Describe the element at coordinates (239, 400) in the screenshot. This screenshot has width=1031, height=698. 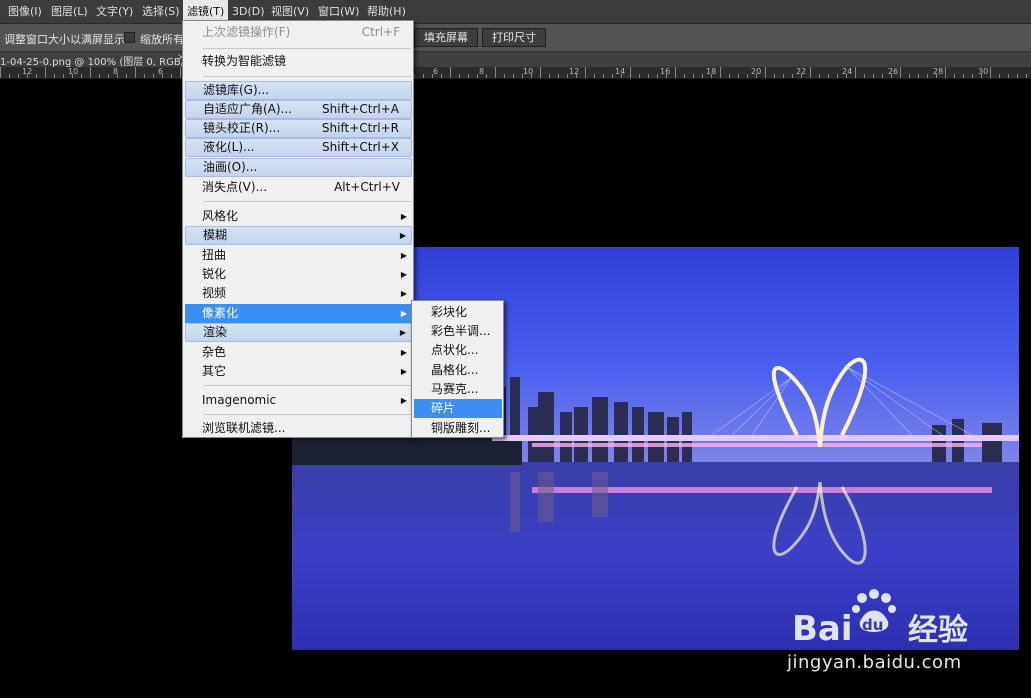
I see `menu-item-label: Imagenomic` at that location.